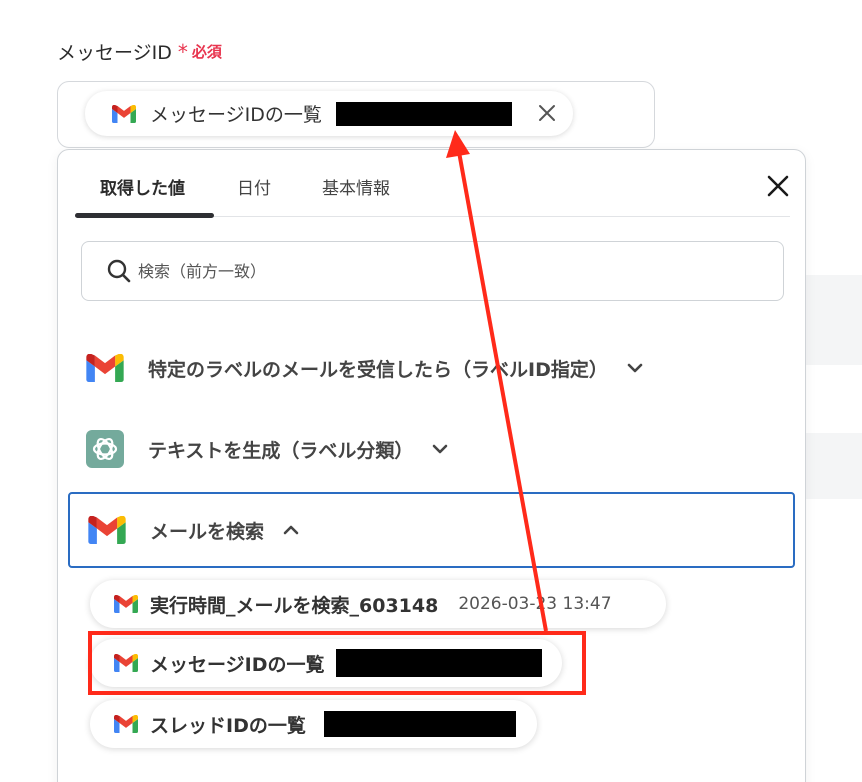 This screenshot has height=782, width=862. I want to click on required-badge: 必須, so click(206, 52).